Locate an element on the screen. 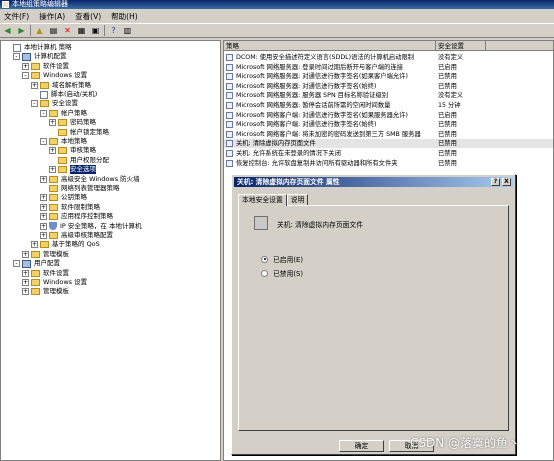  window-titlebar: 本地组策略编辑器 is located at coordinates (277, 4).